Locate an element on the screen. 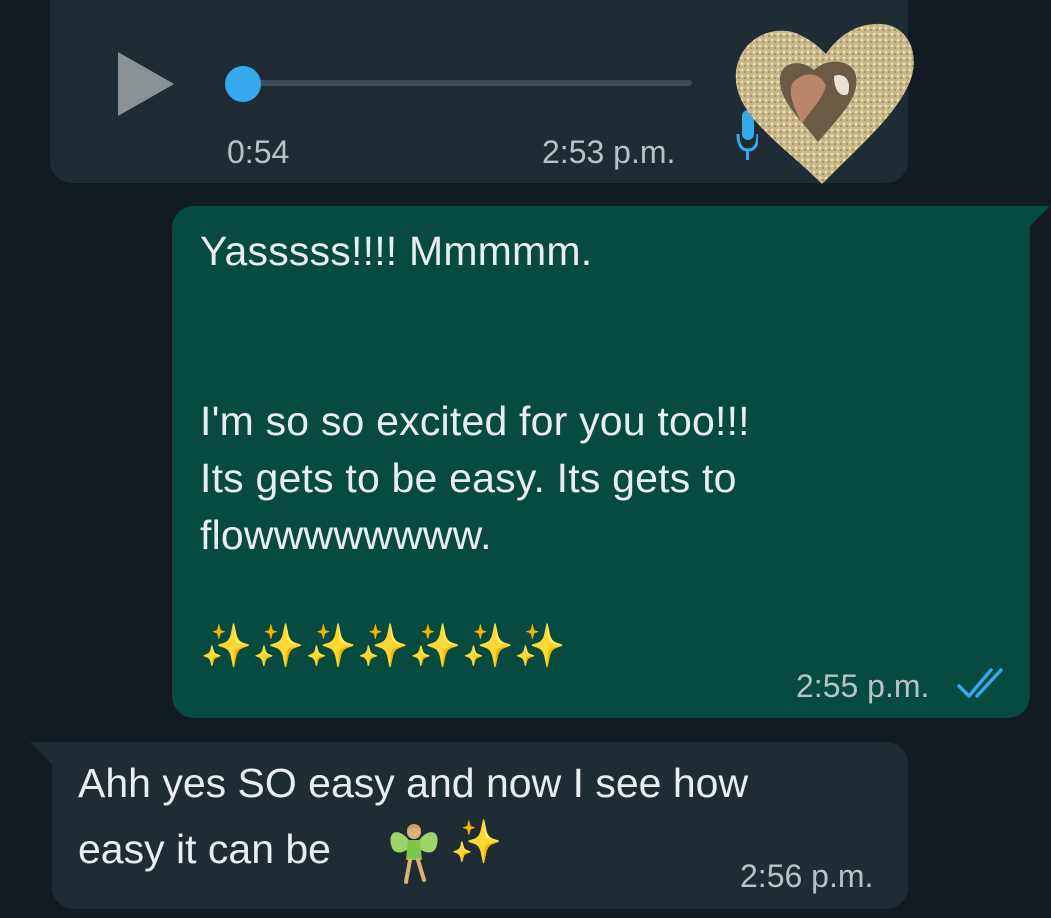 Image resolution: width=1051 pixels, height=918 pixels. audio-progress-track is located at coordinates (466, 83).